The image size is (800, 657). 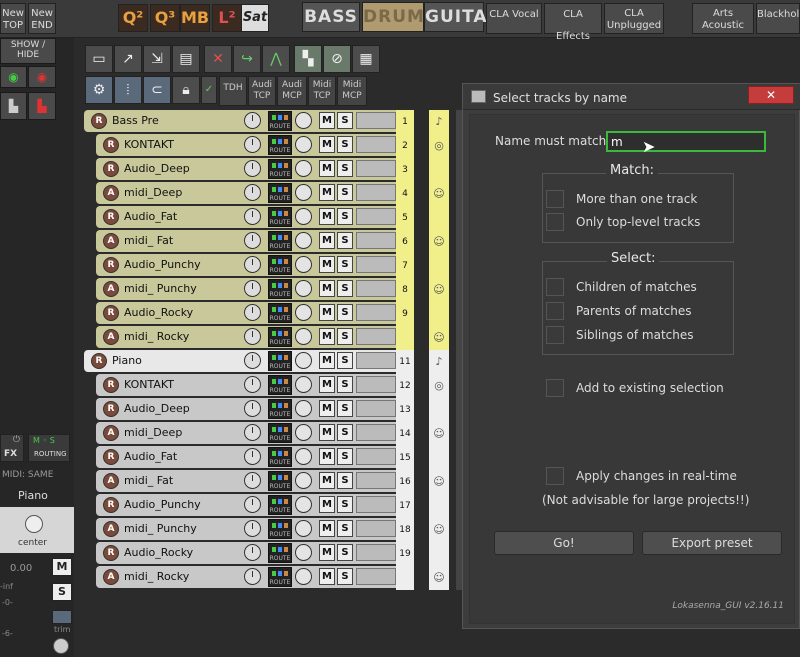 What do you see at coordinates (62, 567) in the screenshot?
I see `mixer-mute-button: M` at bounding box center [62, 567].